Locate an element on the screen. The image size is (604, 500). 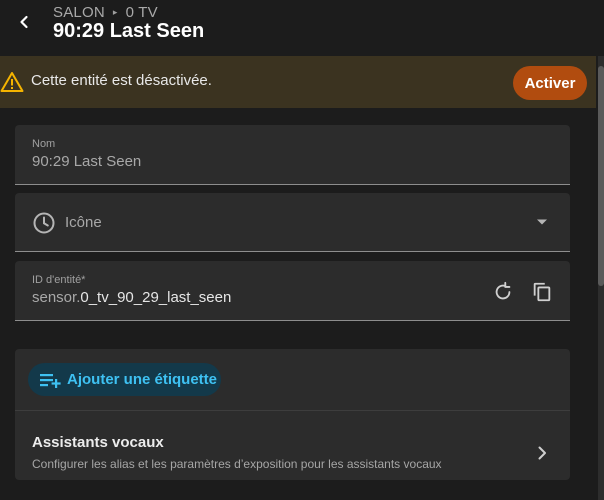
reset-entity-id-button is located at coordinates (503, 292).